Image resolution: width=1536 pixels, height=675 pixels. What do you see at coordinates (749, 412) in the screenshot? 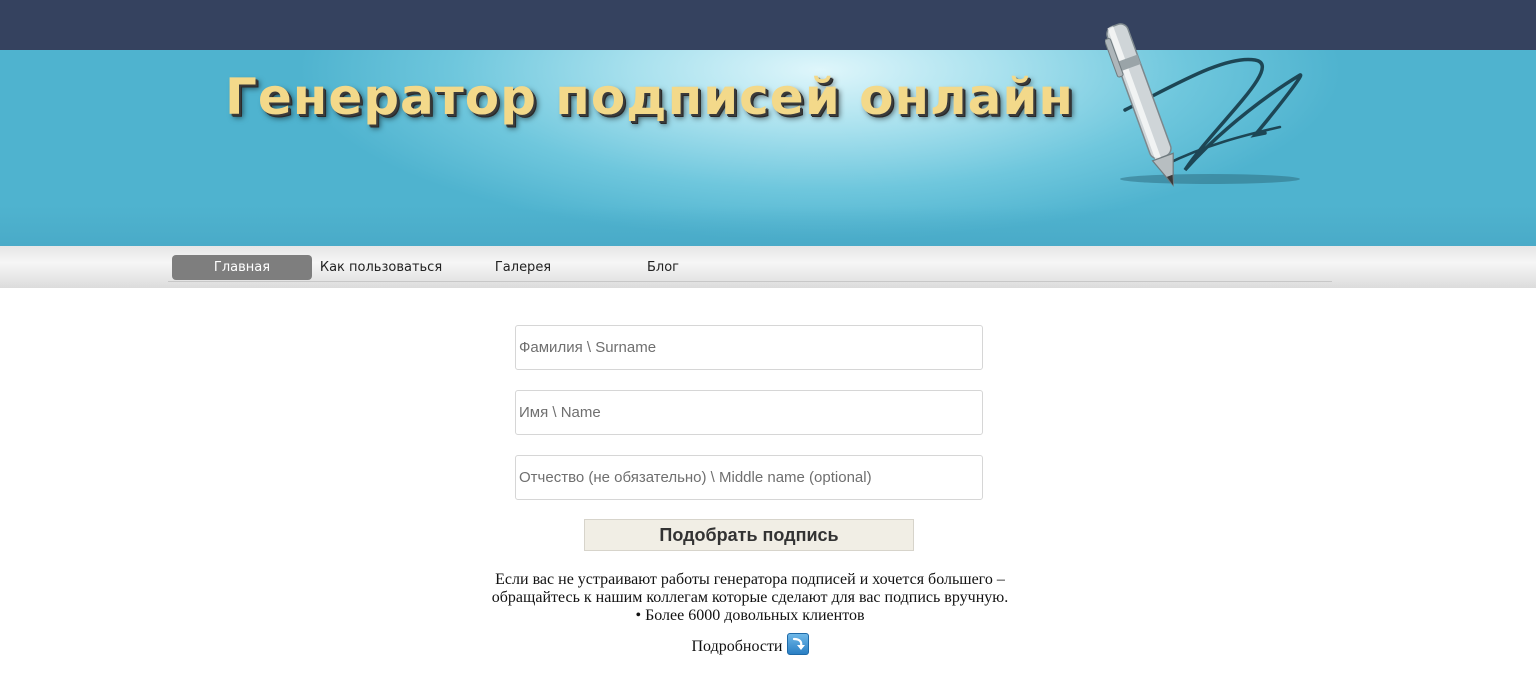
I see `name-input` at bounding box center [749, 412].